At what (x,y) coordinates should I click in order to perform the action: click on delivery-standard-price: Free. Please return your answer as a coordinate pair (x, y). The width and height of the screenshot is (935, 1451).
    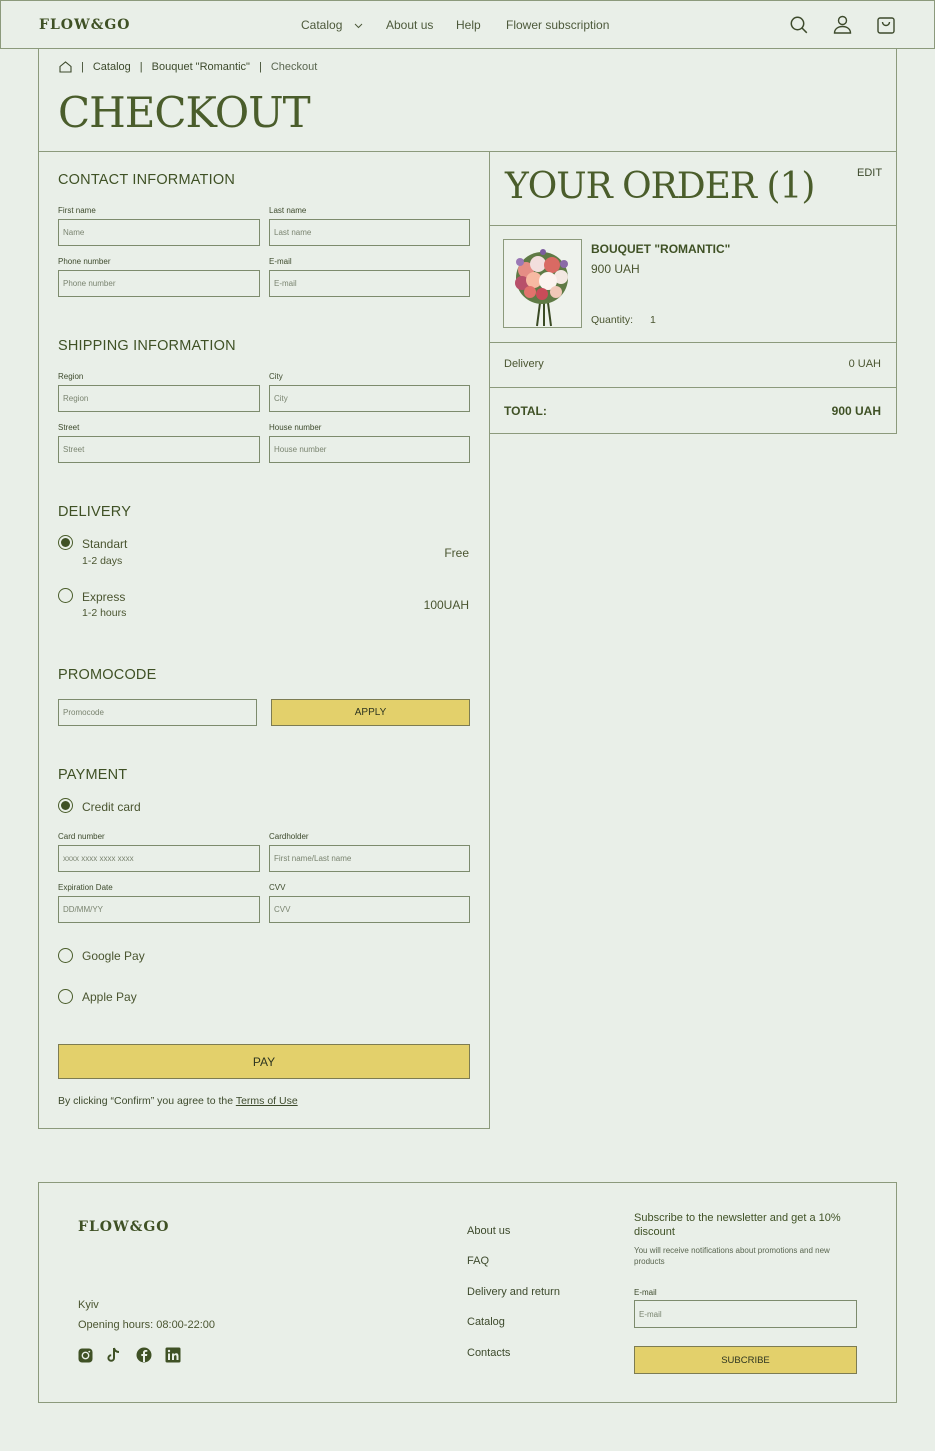
    Looking at the image, I should click on (456, 553).